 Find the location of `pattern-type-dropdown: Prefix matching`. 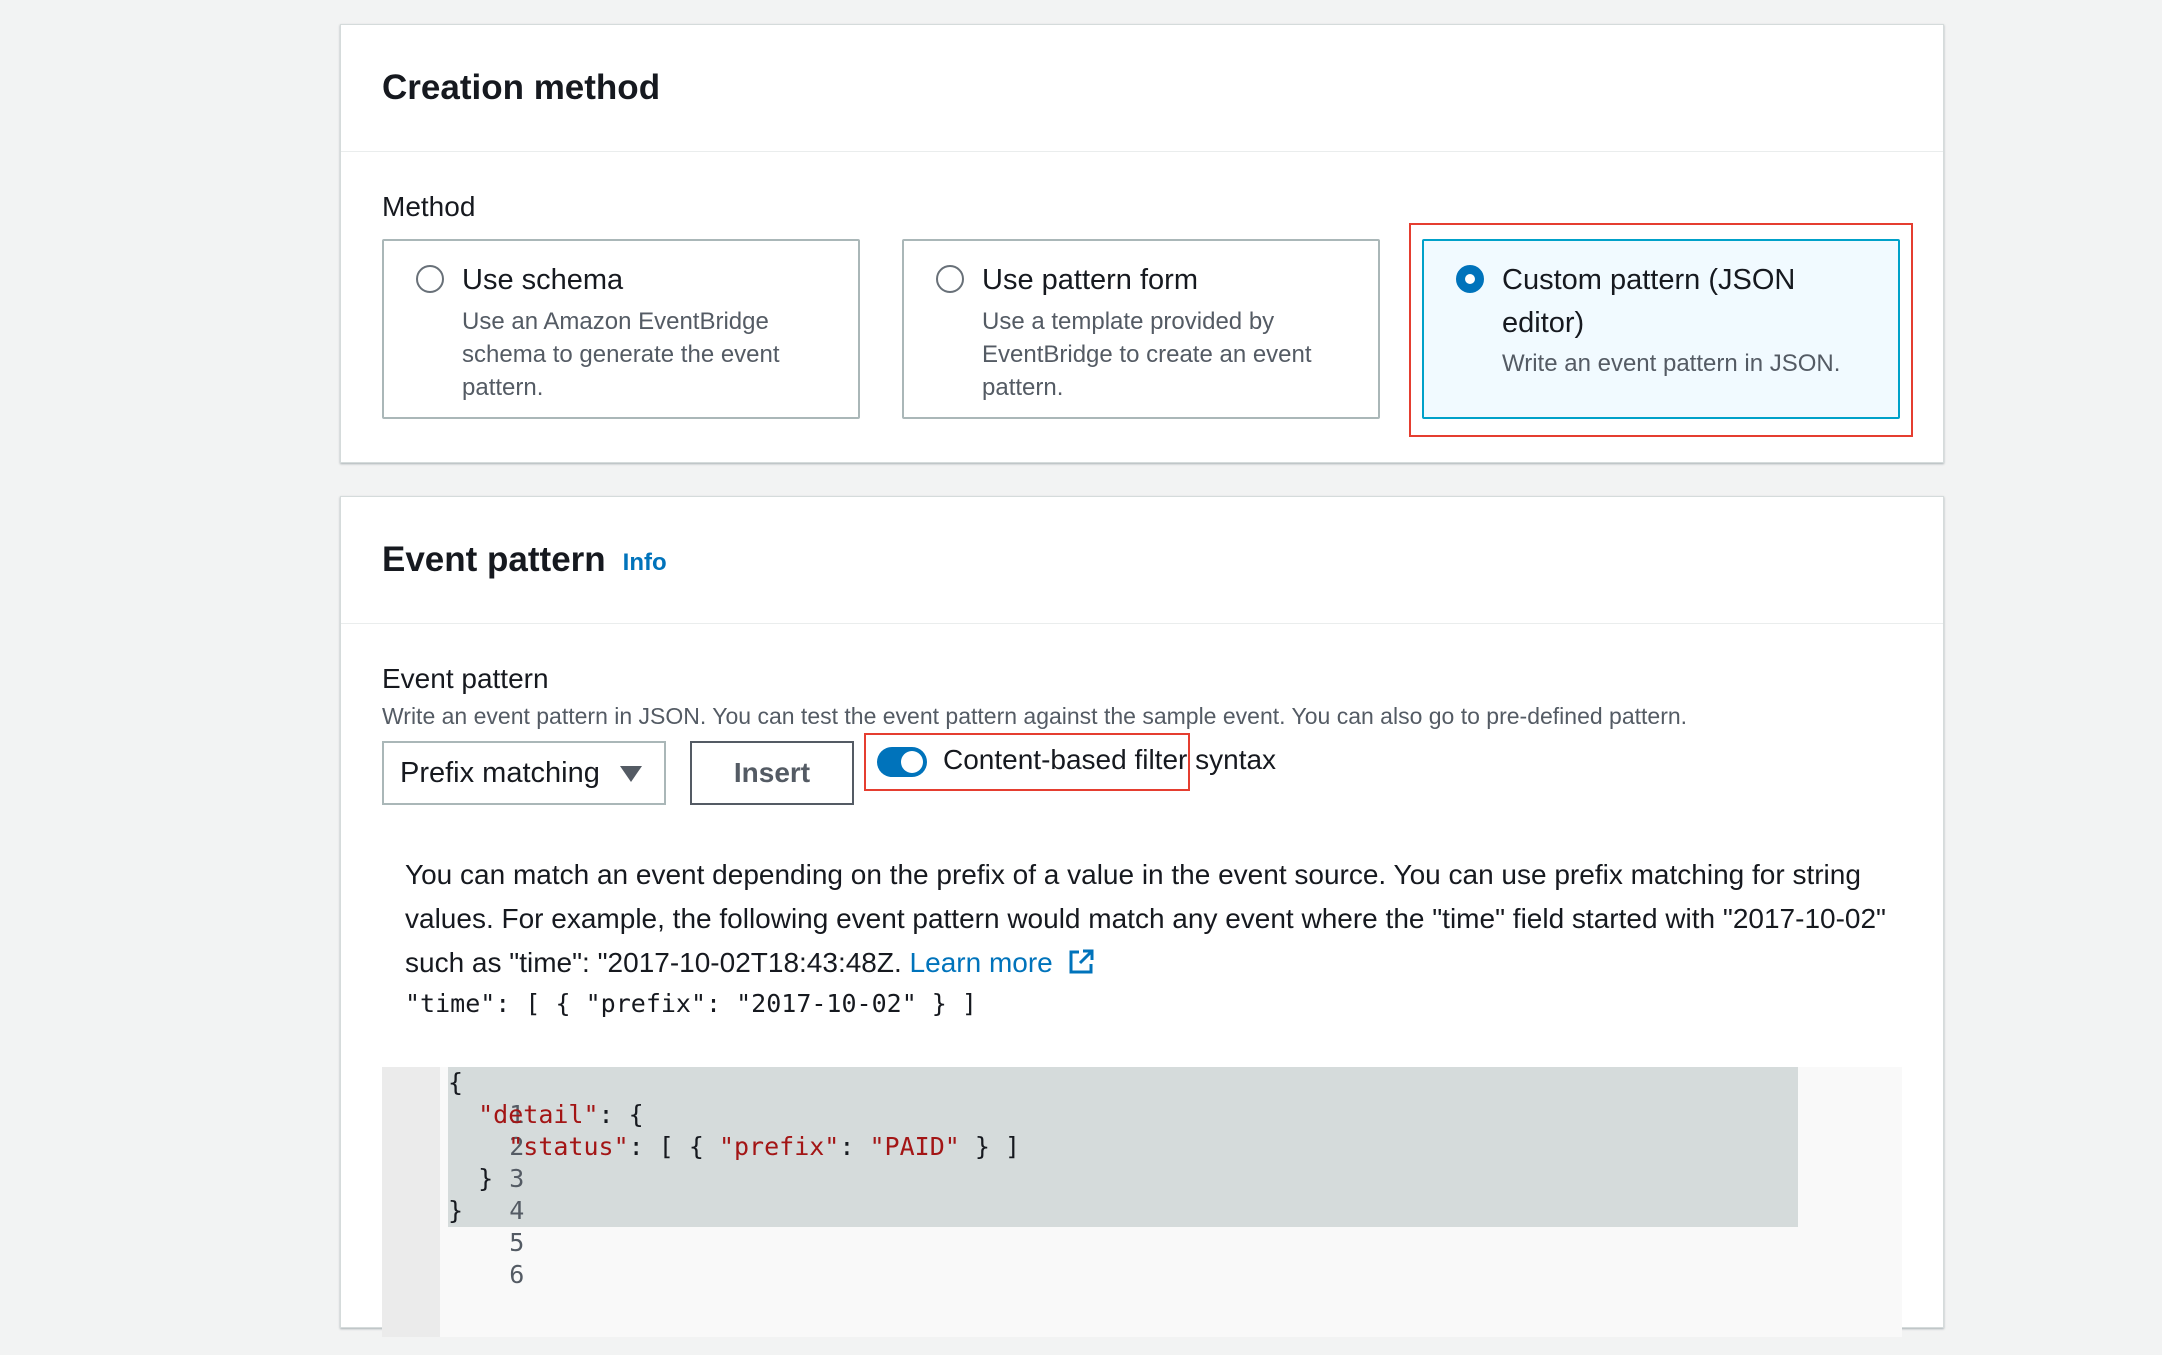

pattern-type-dropdown: Prefix matching is located at coordinates (524, 773).